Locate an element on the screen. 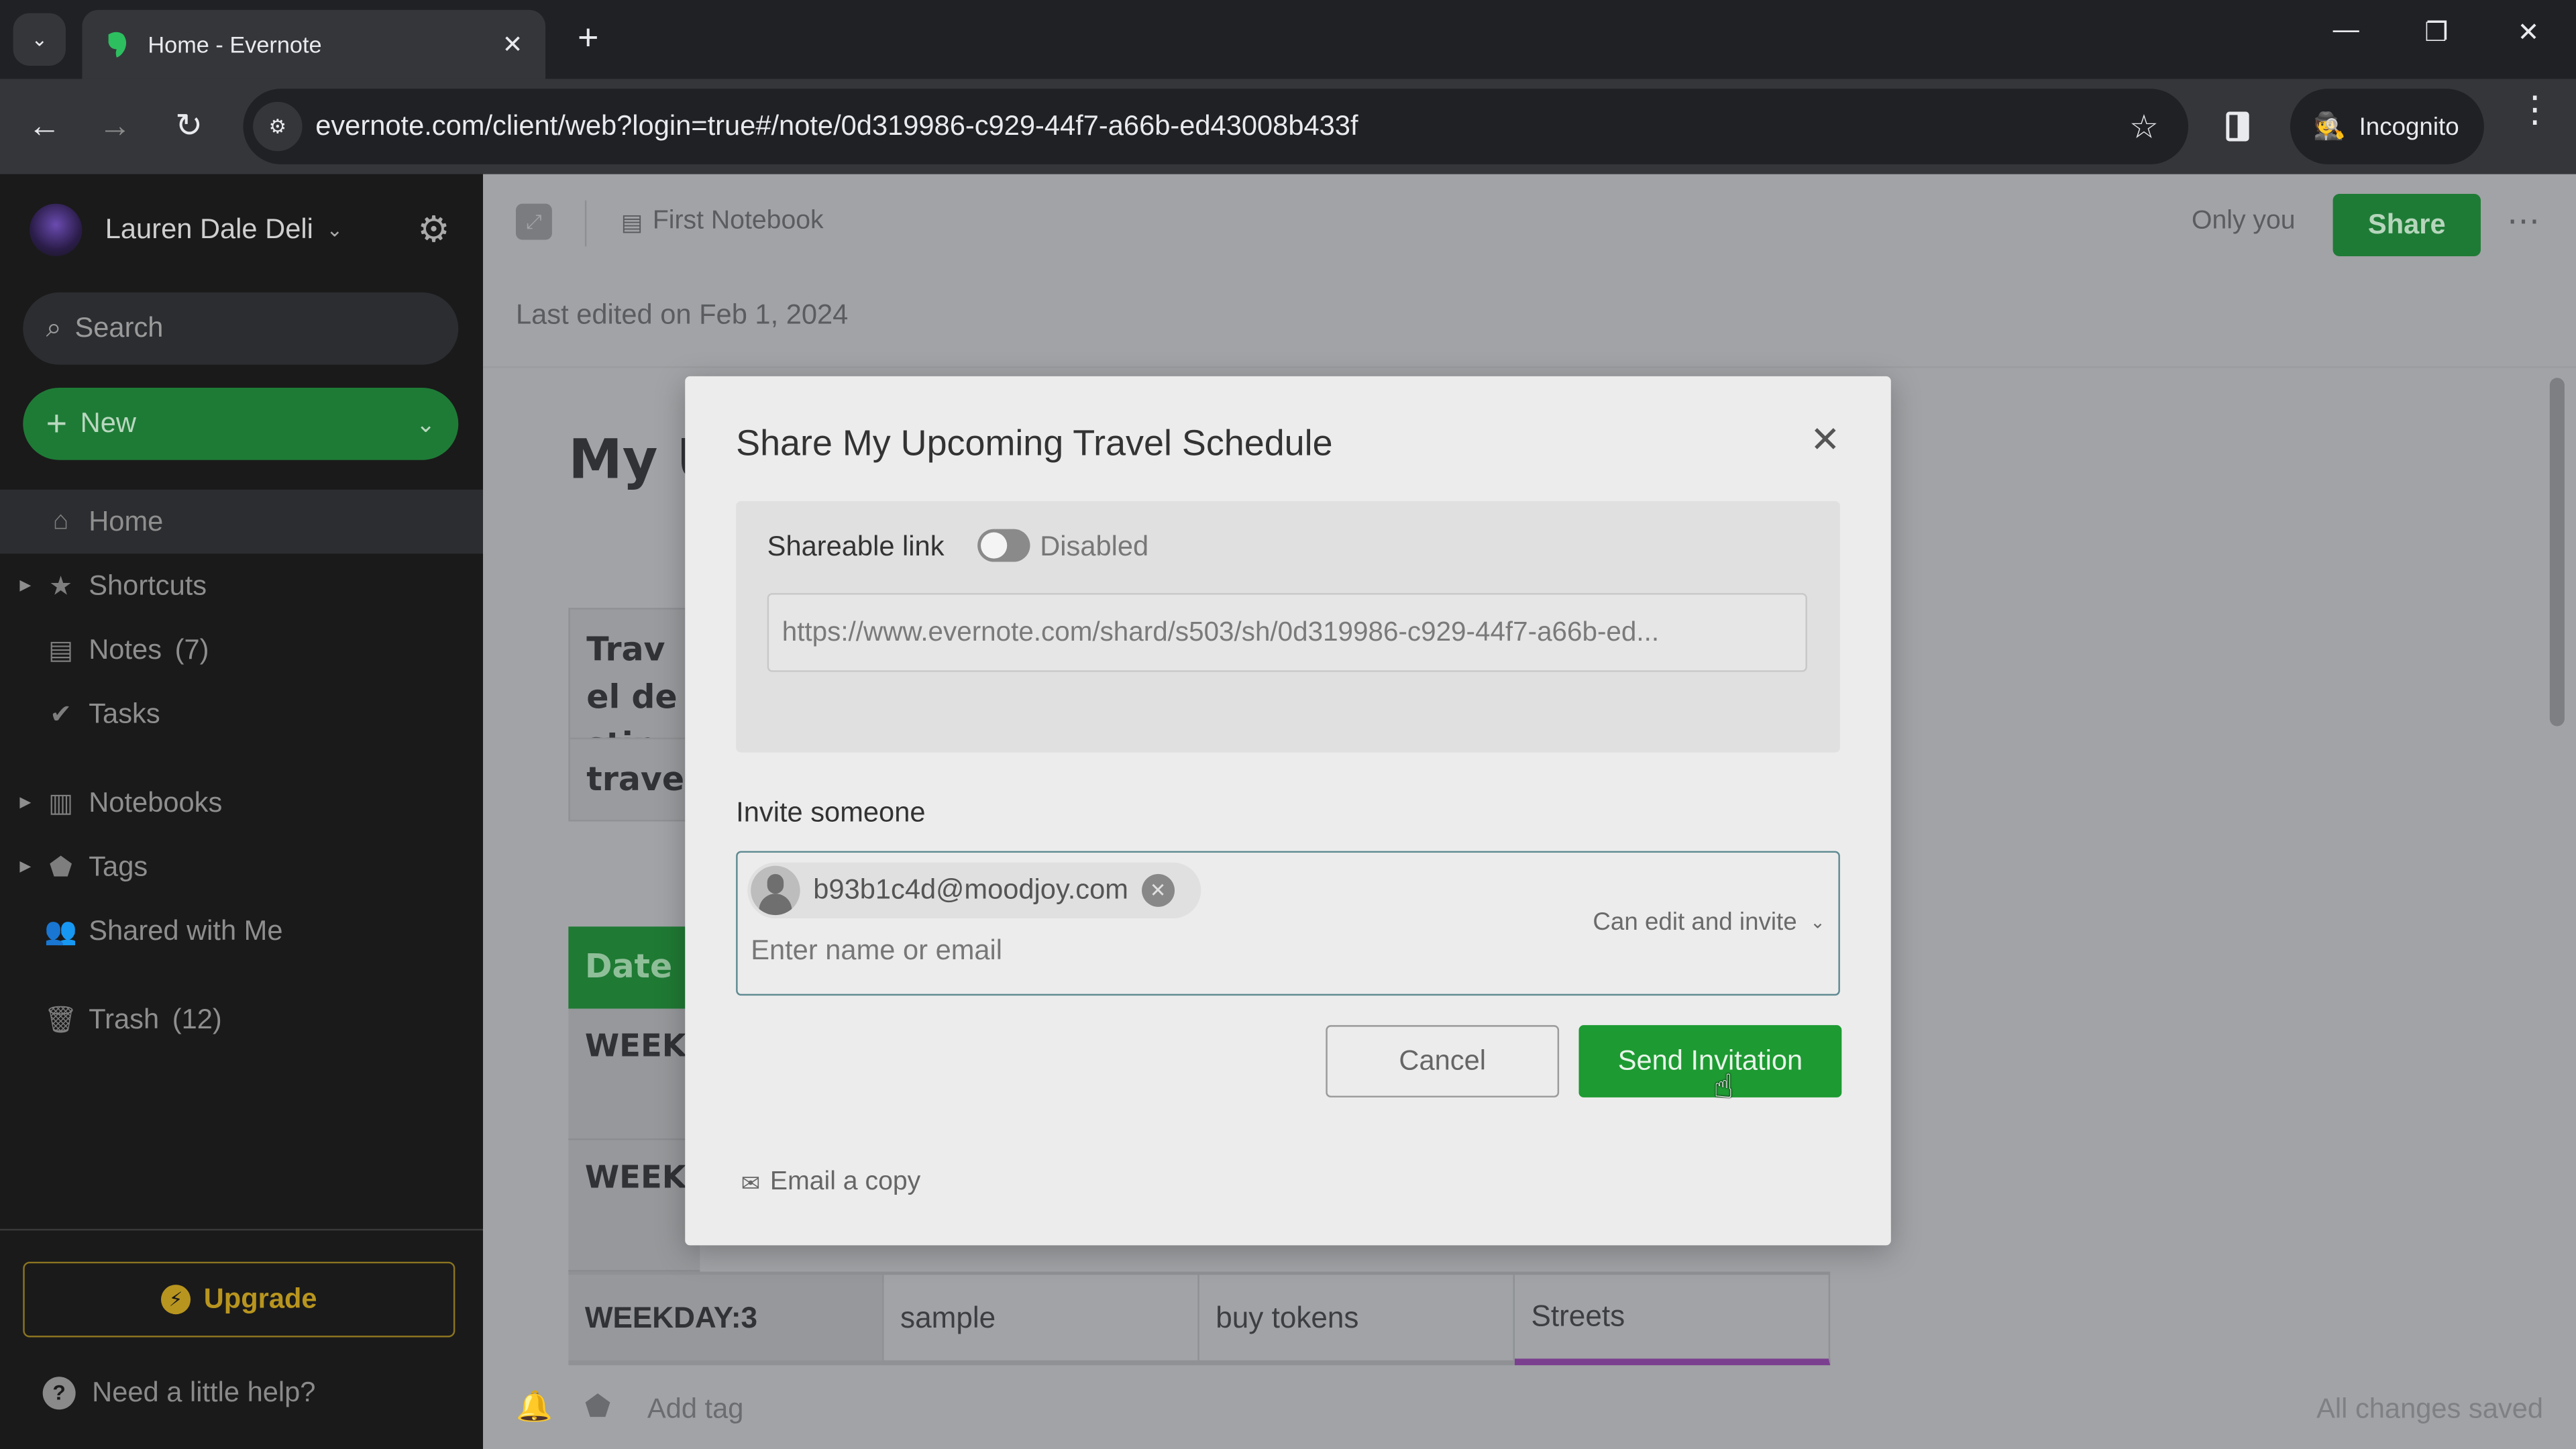 Image resolution: width=2576 pixels, height=1449 pixels. invite-input is located at coordinates (1079, 951).